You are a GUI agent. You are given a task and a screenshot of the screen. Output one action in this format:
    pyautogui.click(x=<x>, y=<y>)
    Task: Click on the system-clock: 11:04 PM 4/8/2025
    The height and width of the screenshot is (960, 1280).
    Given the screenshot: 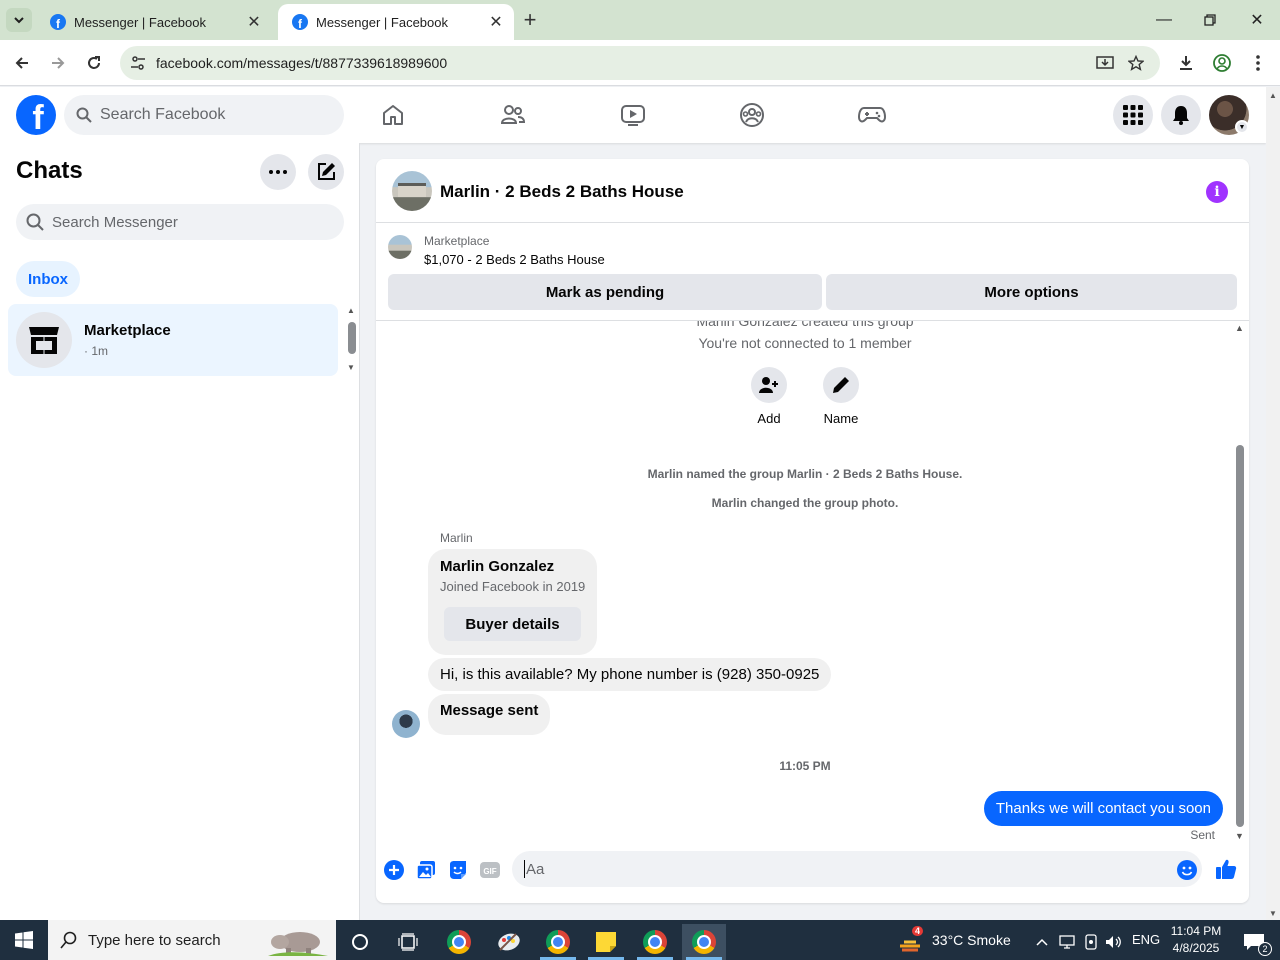 What is the action you would take?
    pyautogui.click(x=1196, y=940)
    